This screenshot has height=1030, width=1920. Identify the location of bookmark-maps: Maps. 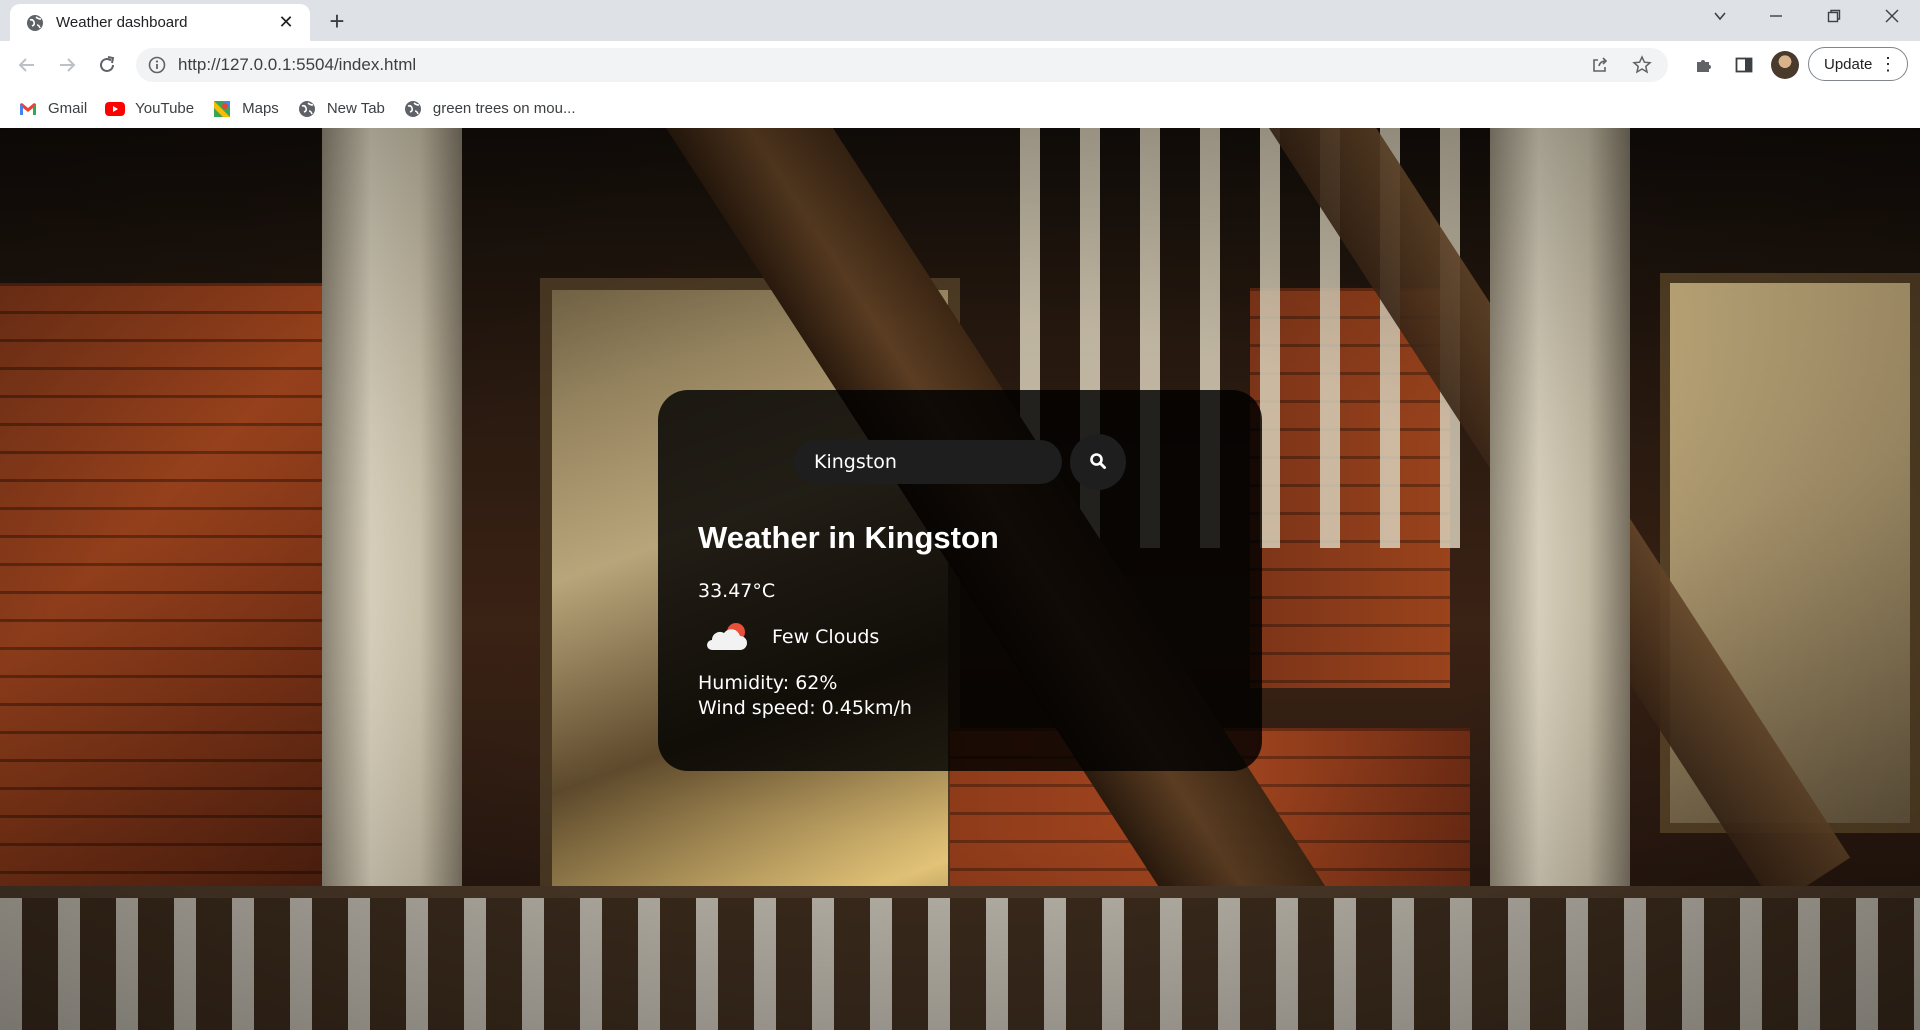
(245, 109).